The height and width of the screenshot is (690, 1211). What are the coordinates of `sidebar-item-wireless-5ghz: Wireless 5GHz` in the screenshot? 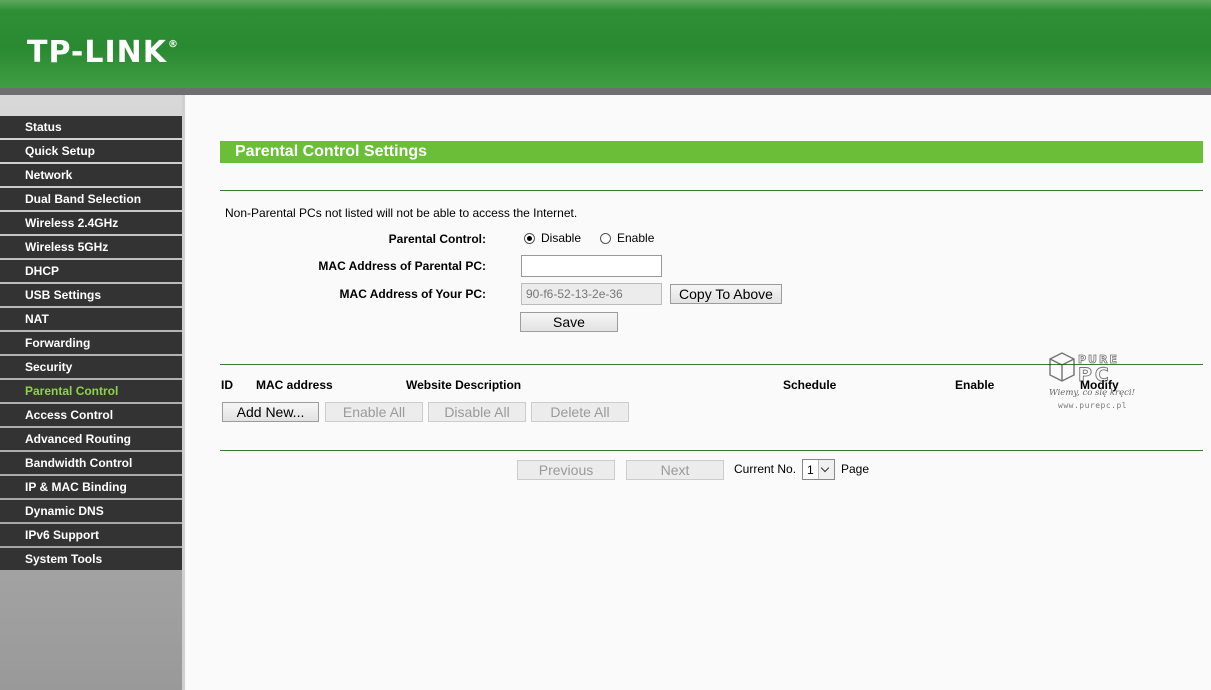 It's located at (91, 247).